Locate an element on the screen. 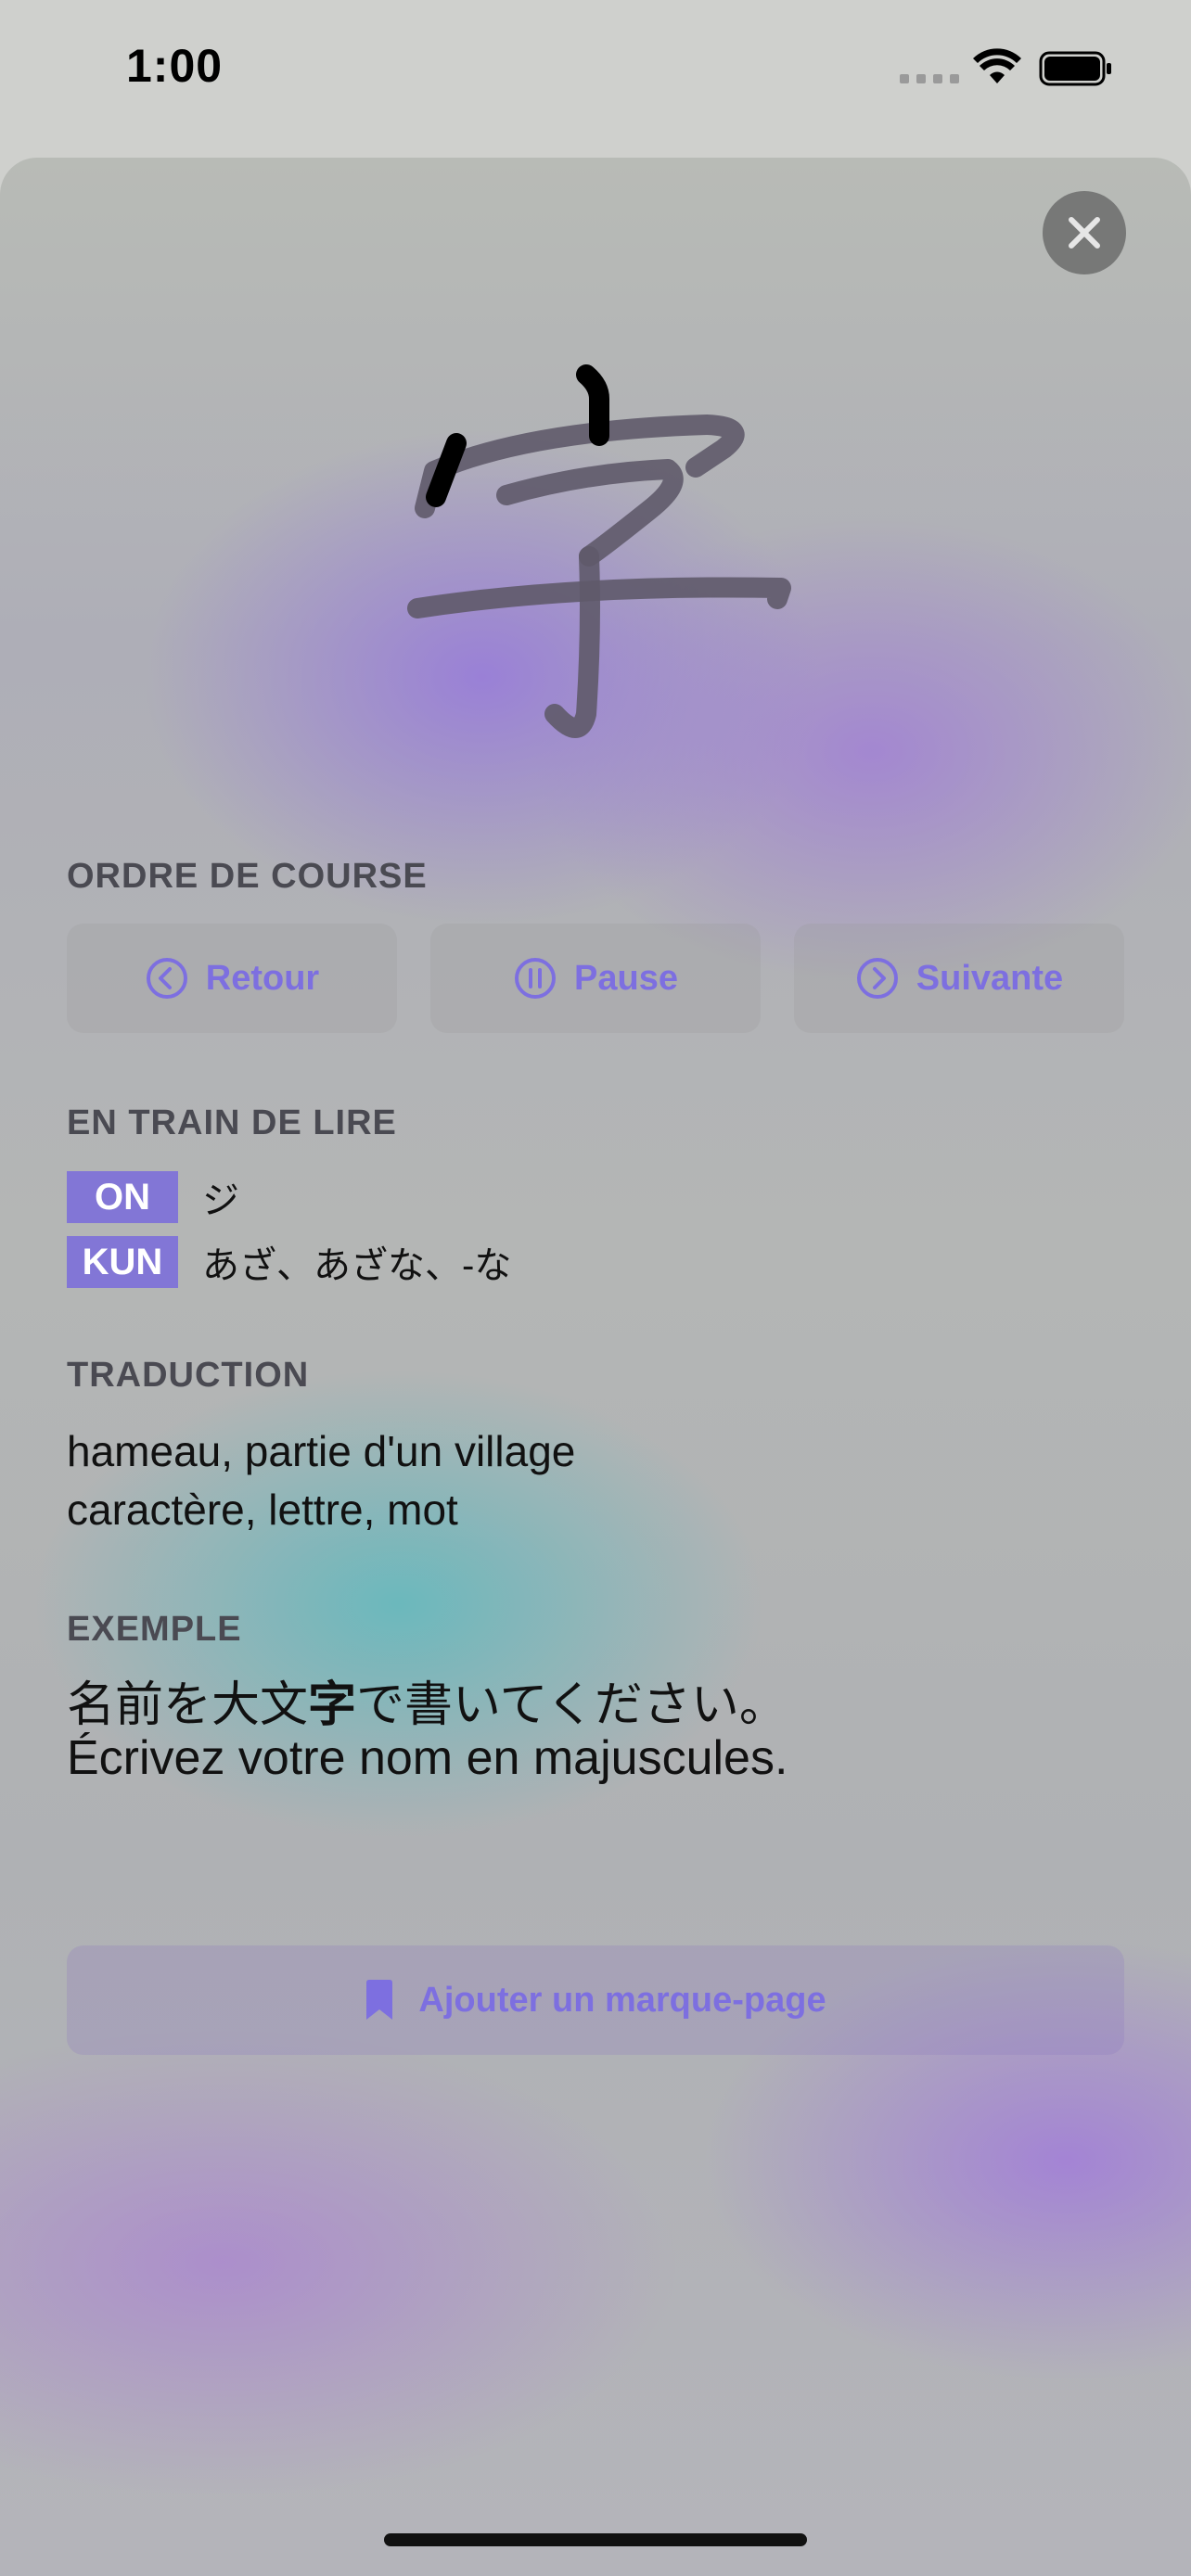  status-time: 1:00 is located at coordinates (175, 66).